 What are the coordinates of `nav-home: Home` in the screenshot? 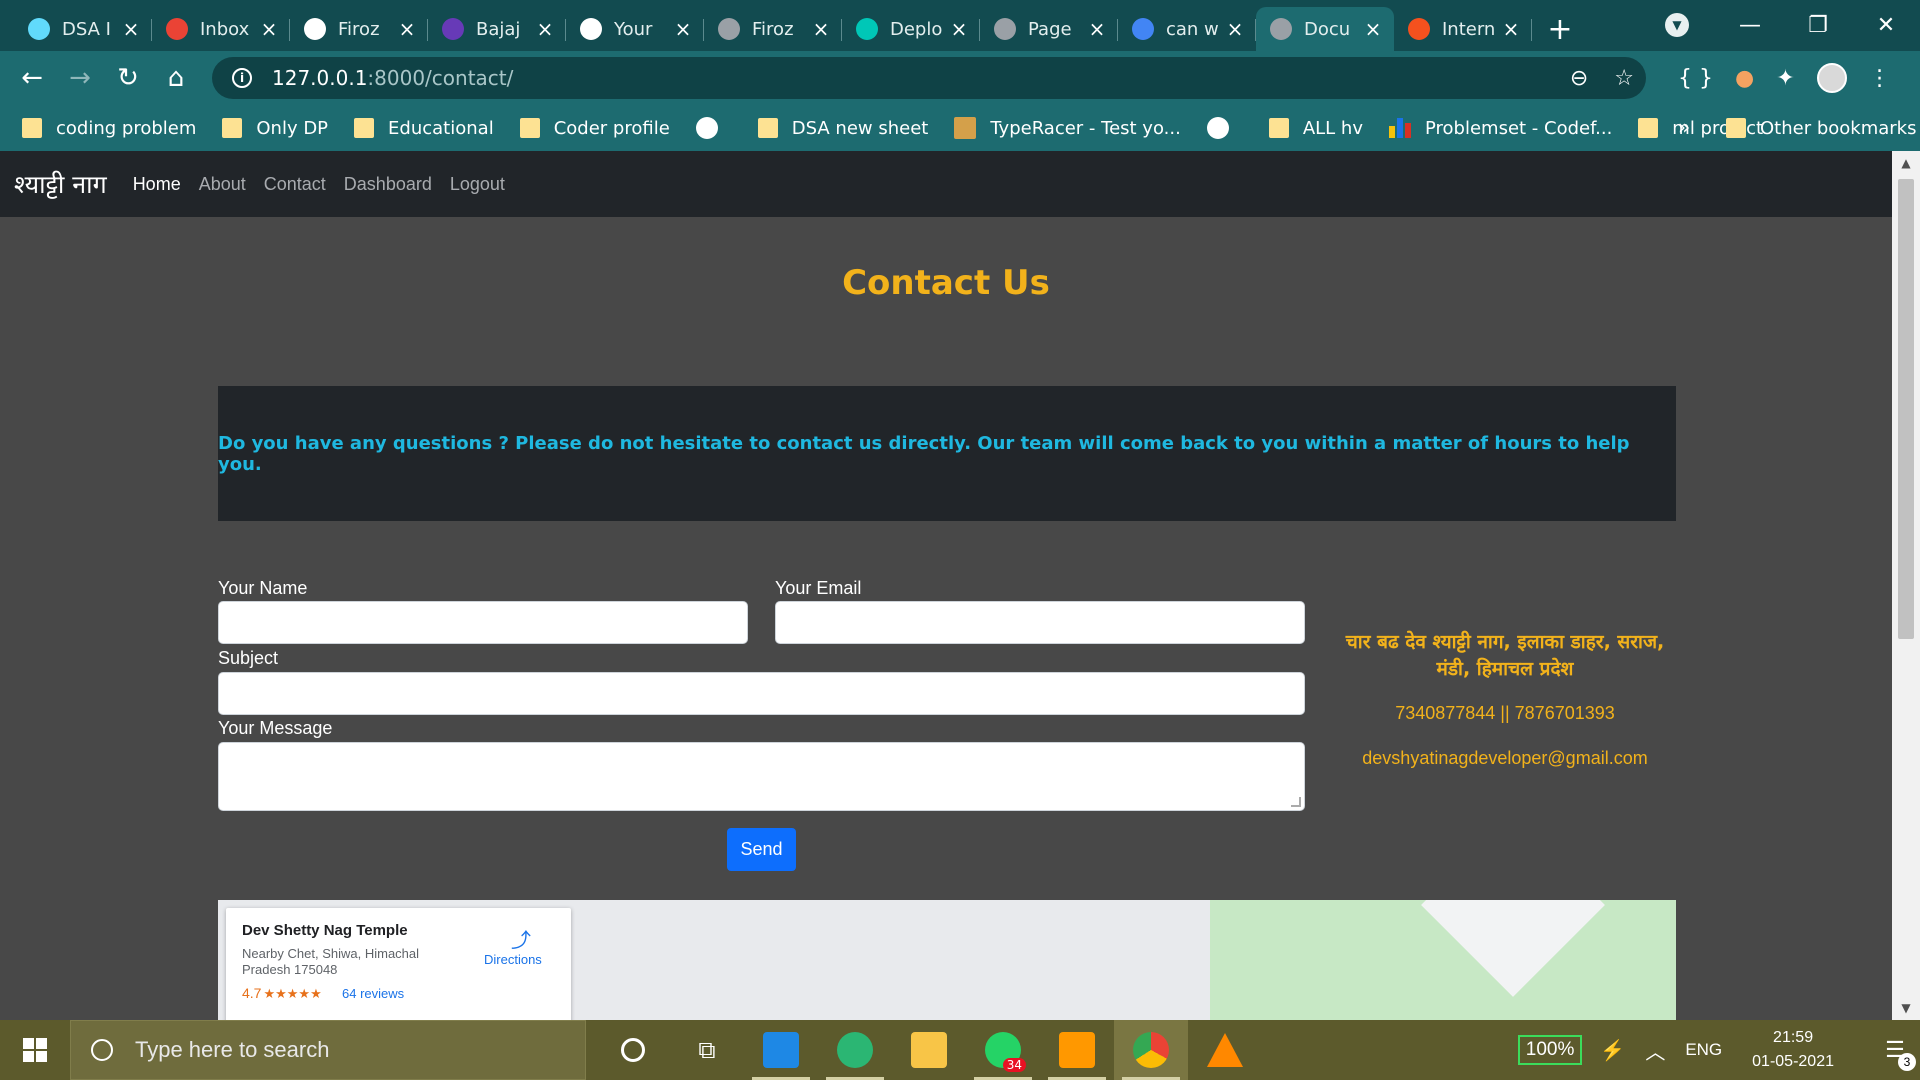 It's located at (157, 184).